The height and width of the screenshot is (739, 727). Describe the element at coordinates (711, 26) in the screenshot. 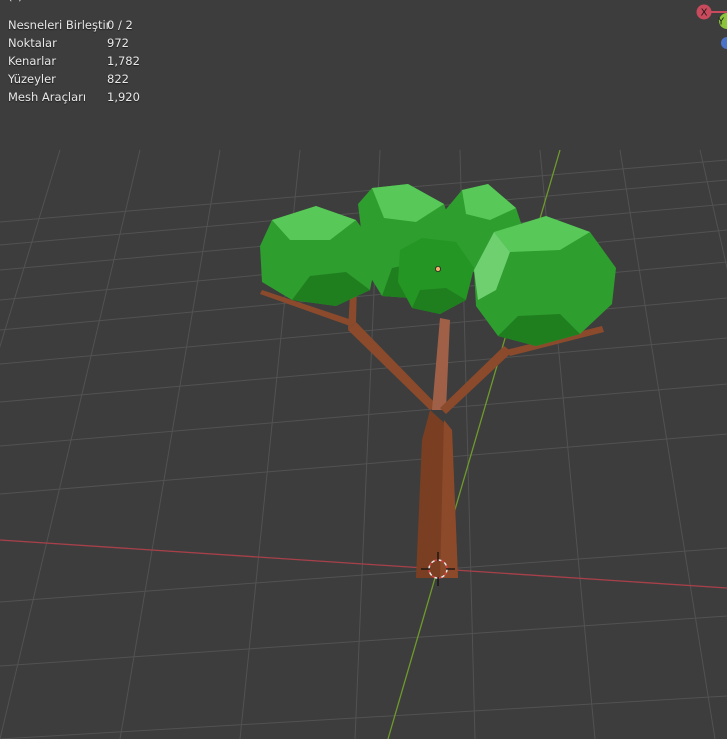

I see `gizmo-canvas: X Y` at that location.